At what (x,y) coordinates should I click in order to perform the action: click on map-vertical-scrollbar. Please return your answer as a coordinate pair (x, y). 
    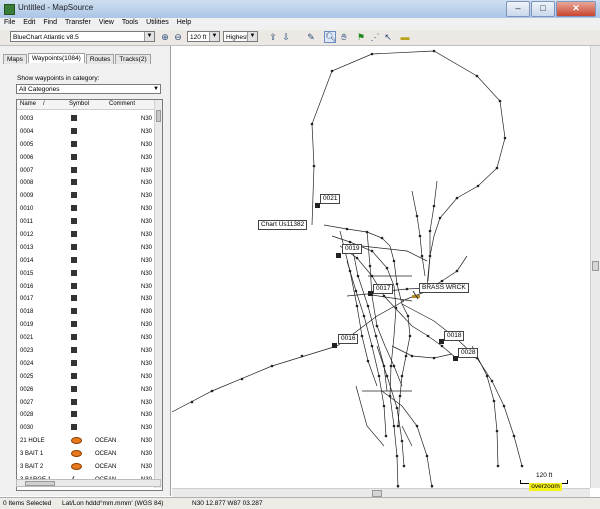
    Looking at the image, I should click on (595, 267).